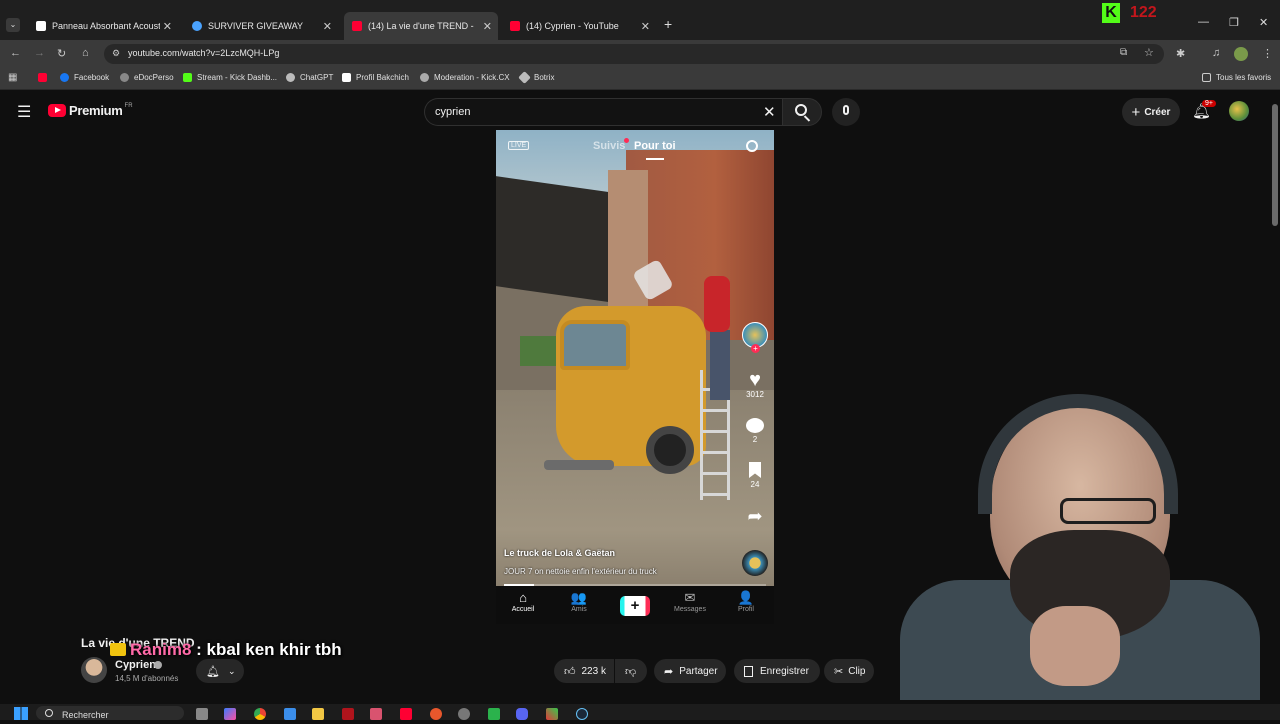 This screenshot has height=724, width=1280. What do you see at coordinates (61, 53) in the screenshot?
I see `reload-icon: ↻` at bounding box center [61, 53].